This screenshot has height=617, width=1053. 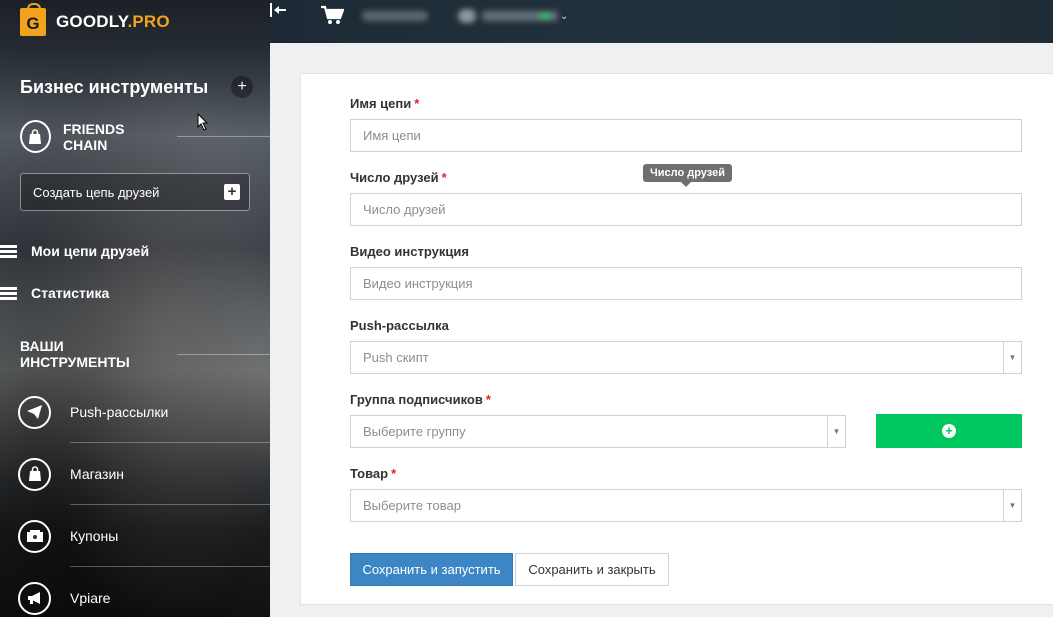 What do you see at coordinates (145, 354) in the screenshot?
I see `your-tools-header: ВАШИ ИНСТРУМЕНТЫ` at bounding box center [145, 354].